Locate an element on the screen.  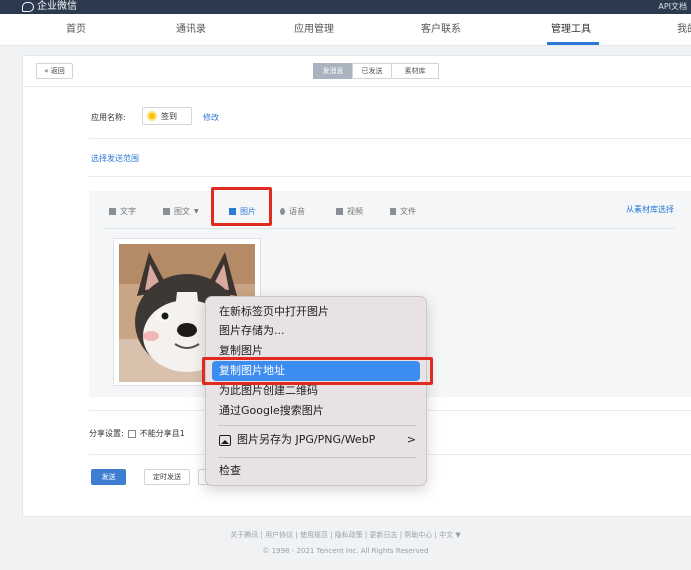
nav-customer-contact: 客户联系 is located at coordinates (441, 30).